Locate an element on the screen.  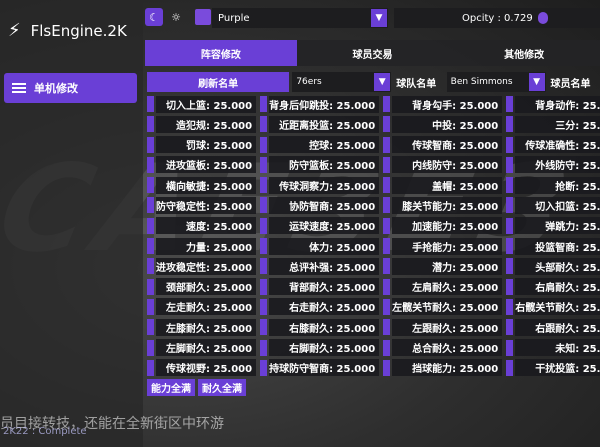
attribute-field: 速度: 25.000 is located at coordinates (202, 226).